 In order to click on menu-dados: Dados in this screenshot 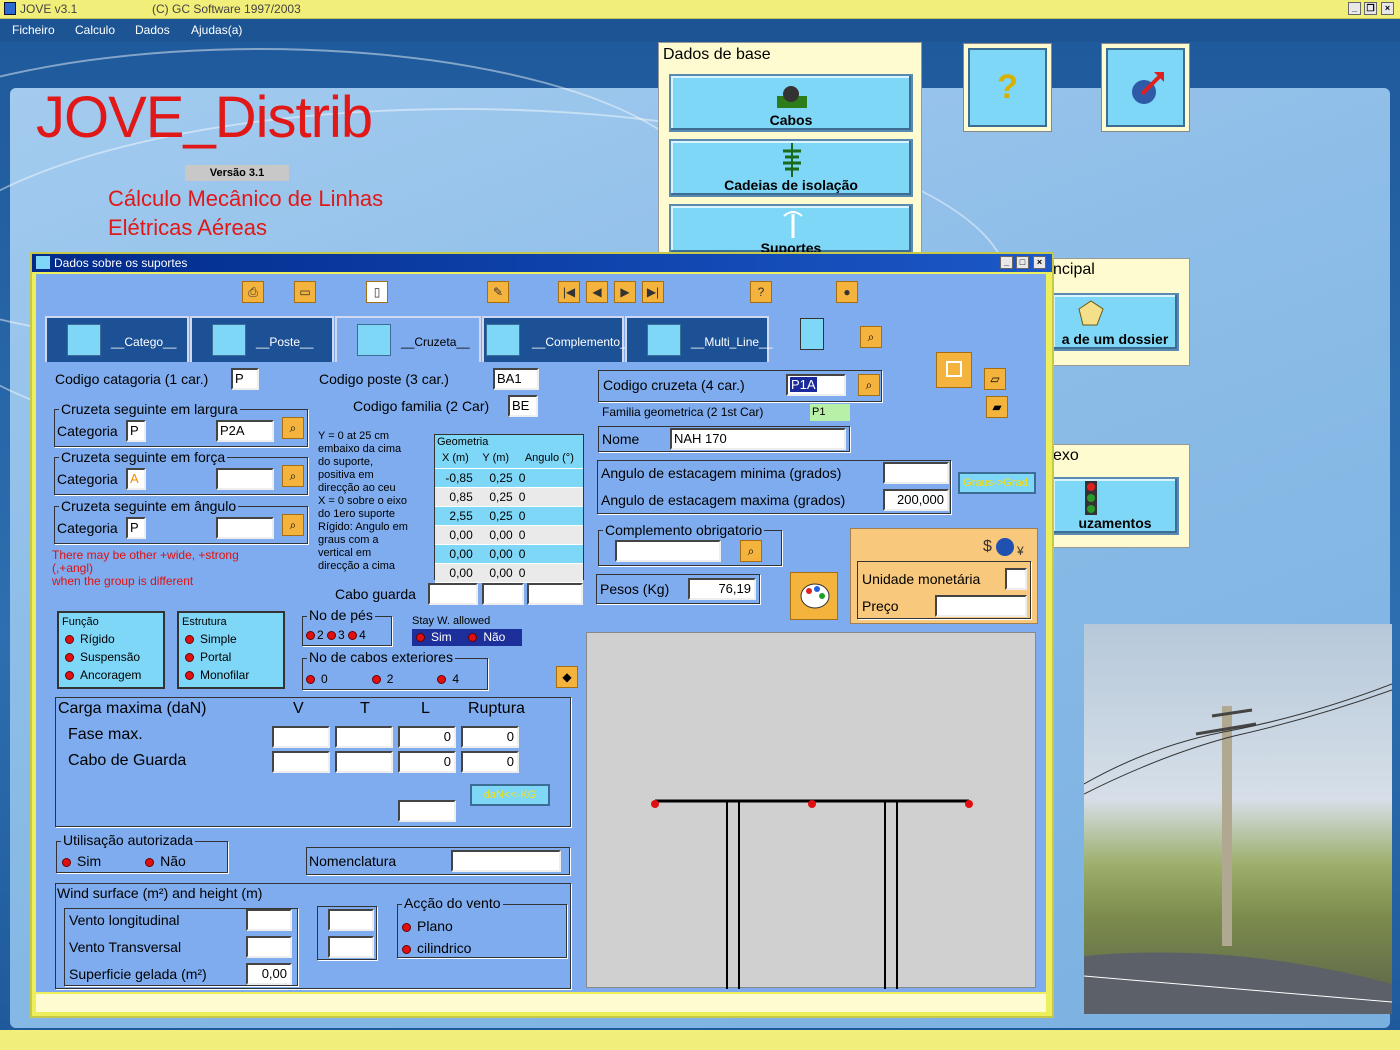, I will do `click(152, 30)`.